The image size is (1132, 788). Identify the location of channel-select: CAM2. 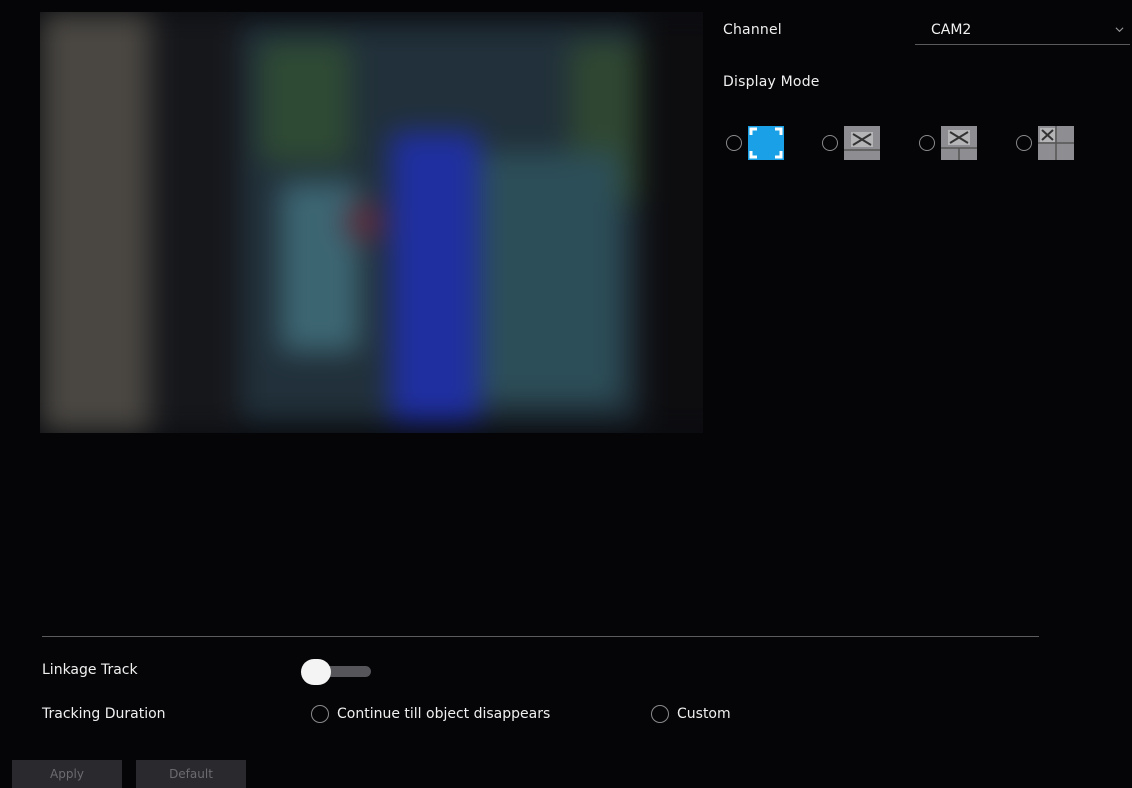
(1022, 32).